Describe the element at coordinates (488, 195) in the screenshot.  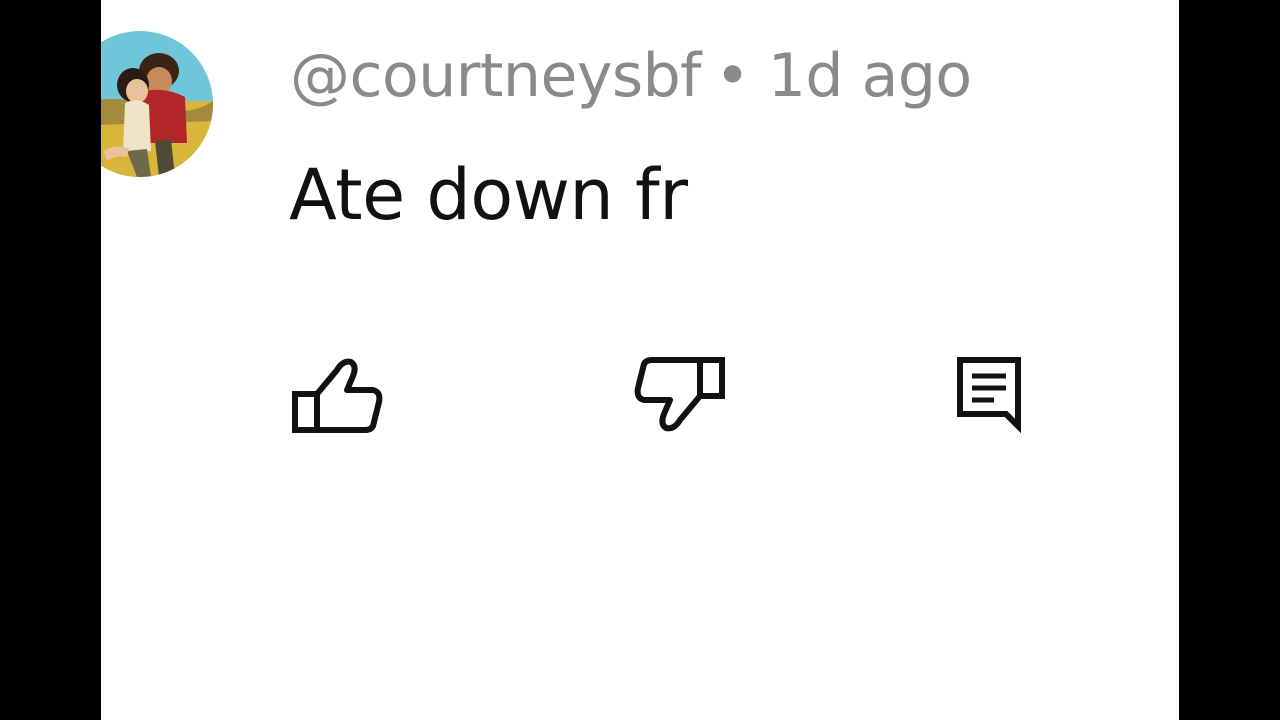
I see `comment-text: Ate down fr` at that location.